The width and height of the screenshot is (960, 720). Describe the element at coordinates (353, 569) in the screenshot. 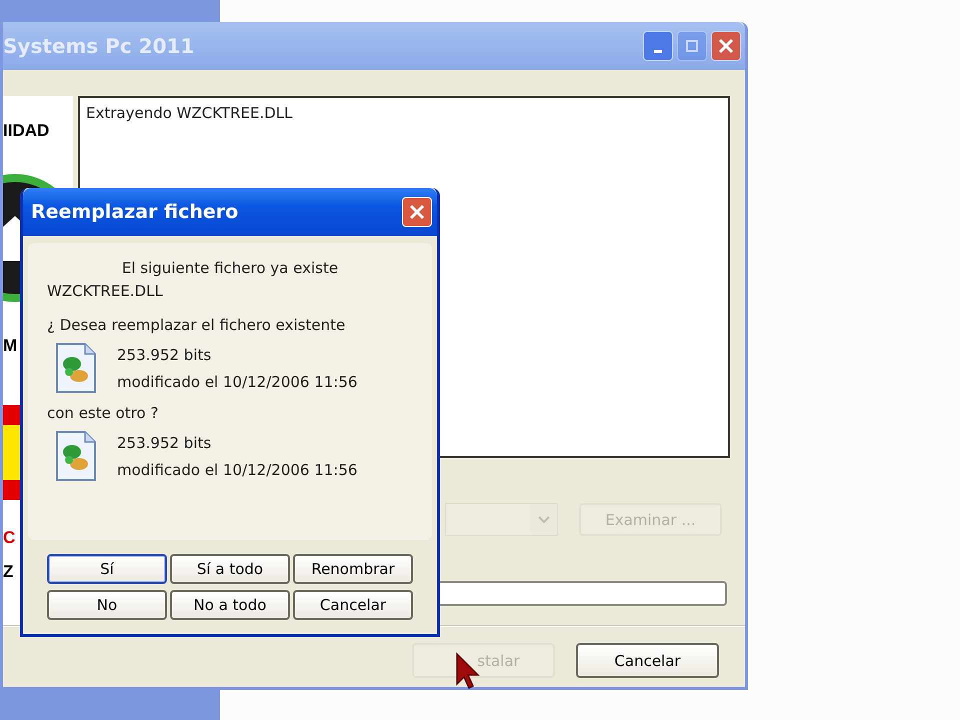

I see `dialog-button: Renombrar` at that location.